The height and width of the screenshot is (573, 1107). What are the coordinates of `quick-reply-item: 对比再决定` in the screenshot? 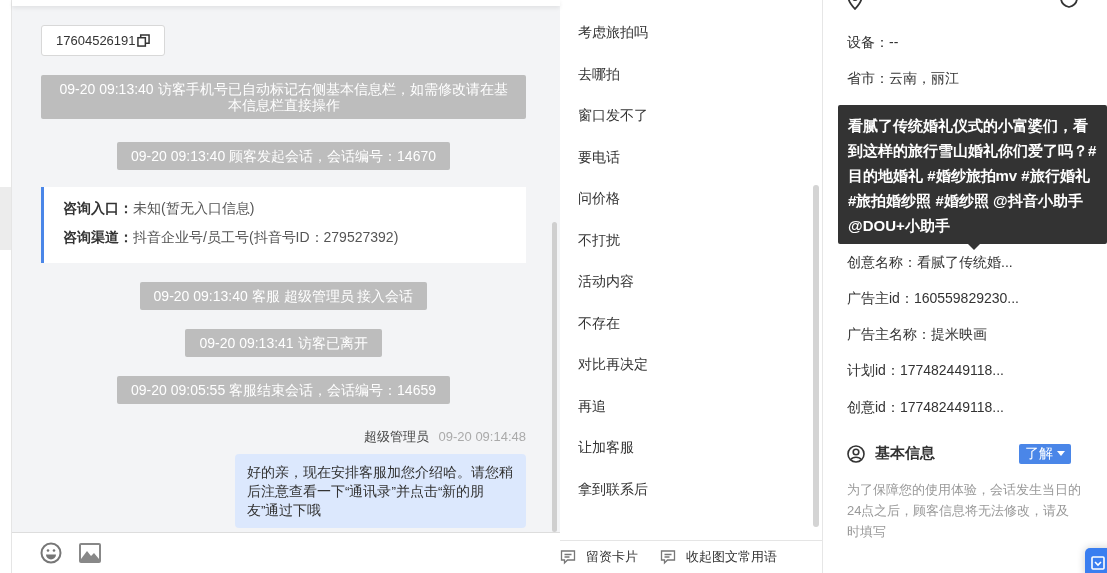 It's located at (700, 364).